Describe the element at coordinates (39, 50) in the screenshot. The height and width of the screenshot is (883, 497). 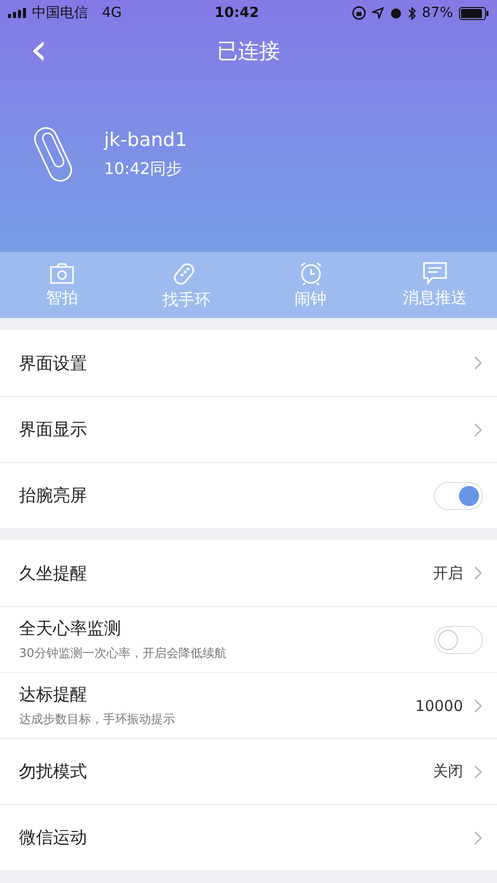
I see `back-button: ‹` at that location.